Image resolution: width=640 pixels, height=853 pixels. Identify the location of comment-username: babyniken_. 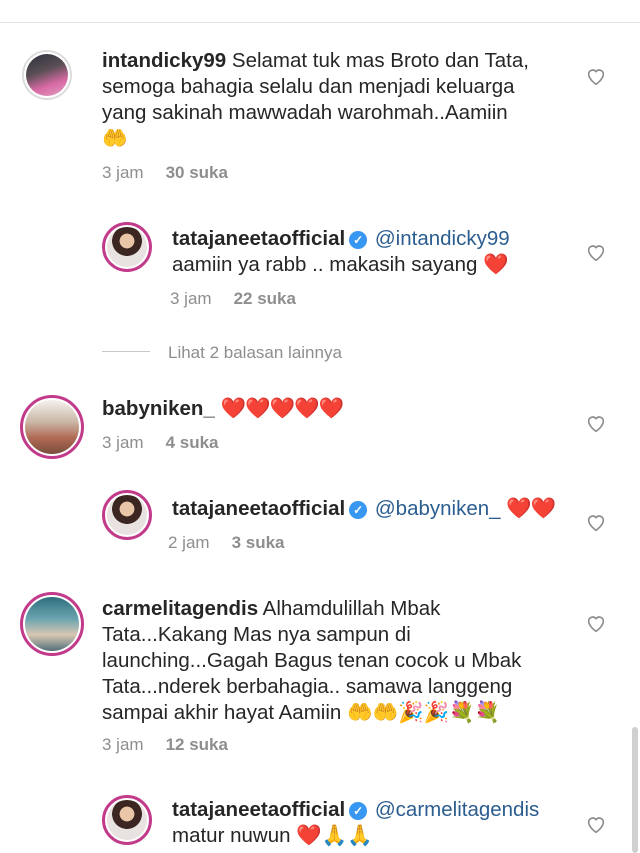
(158, 408).